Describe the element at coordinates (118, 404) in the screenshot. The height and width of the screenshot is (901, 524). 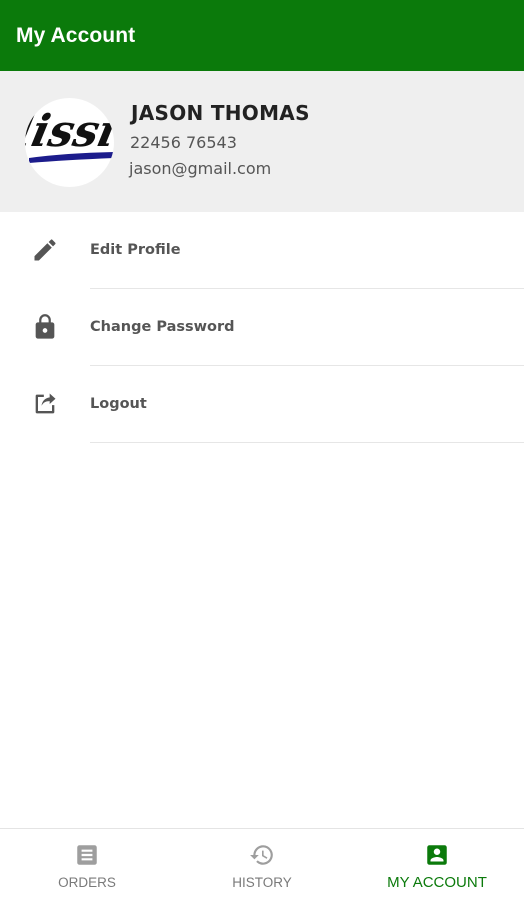
I see `menu-item-label: Logout` at that location.